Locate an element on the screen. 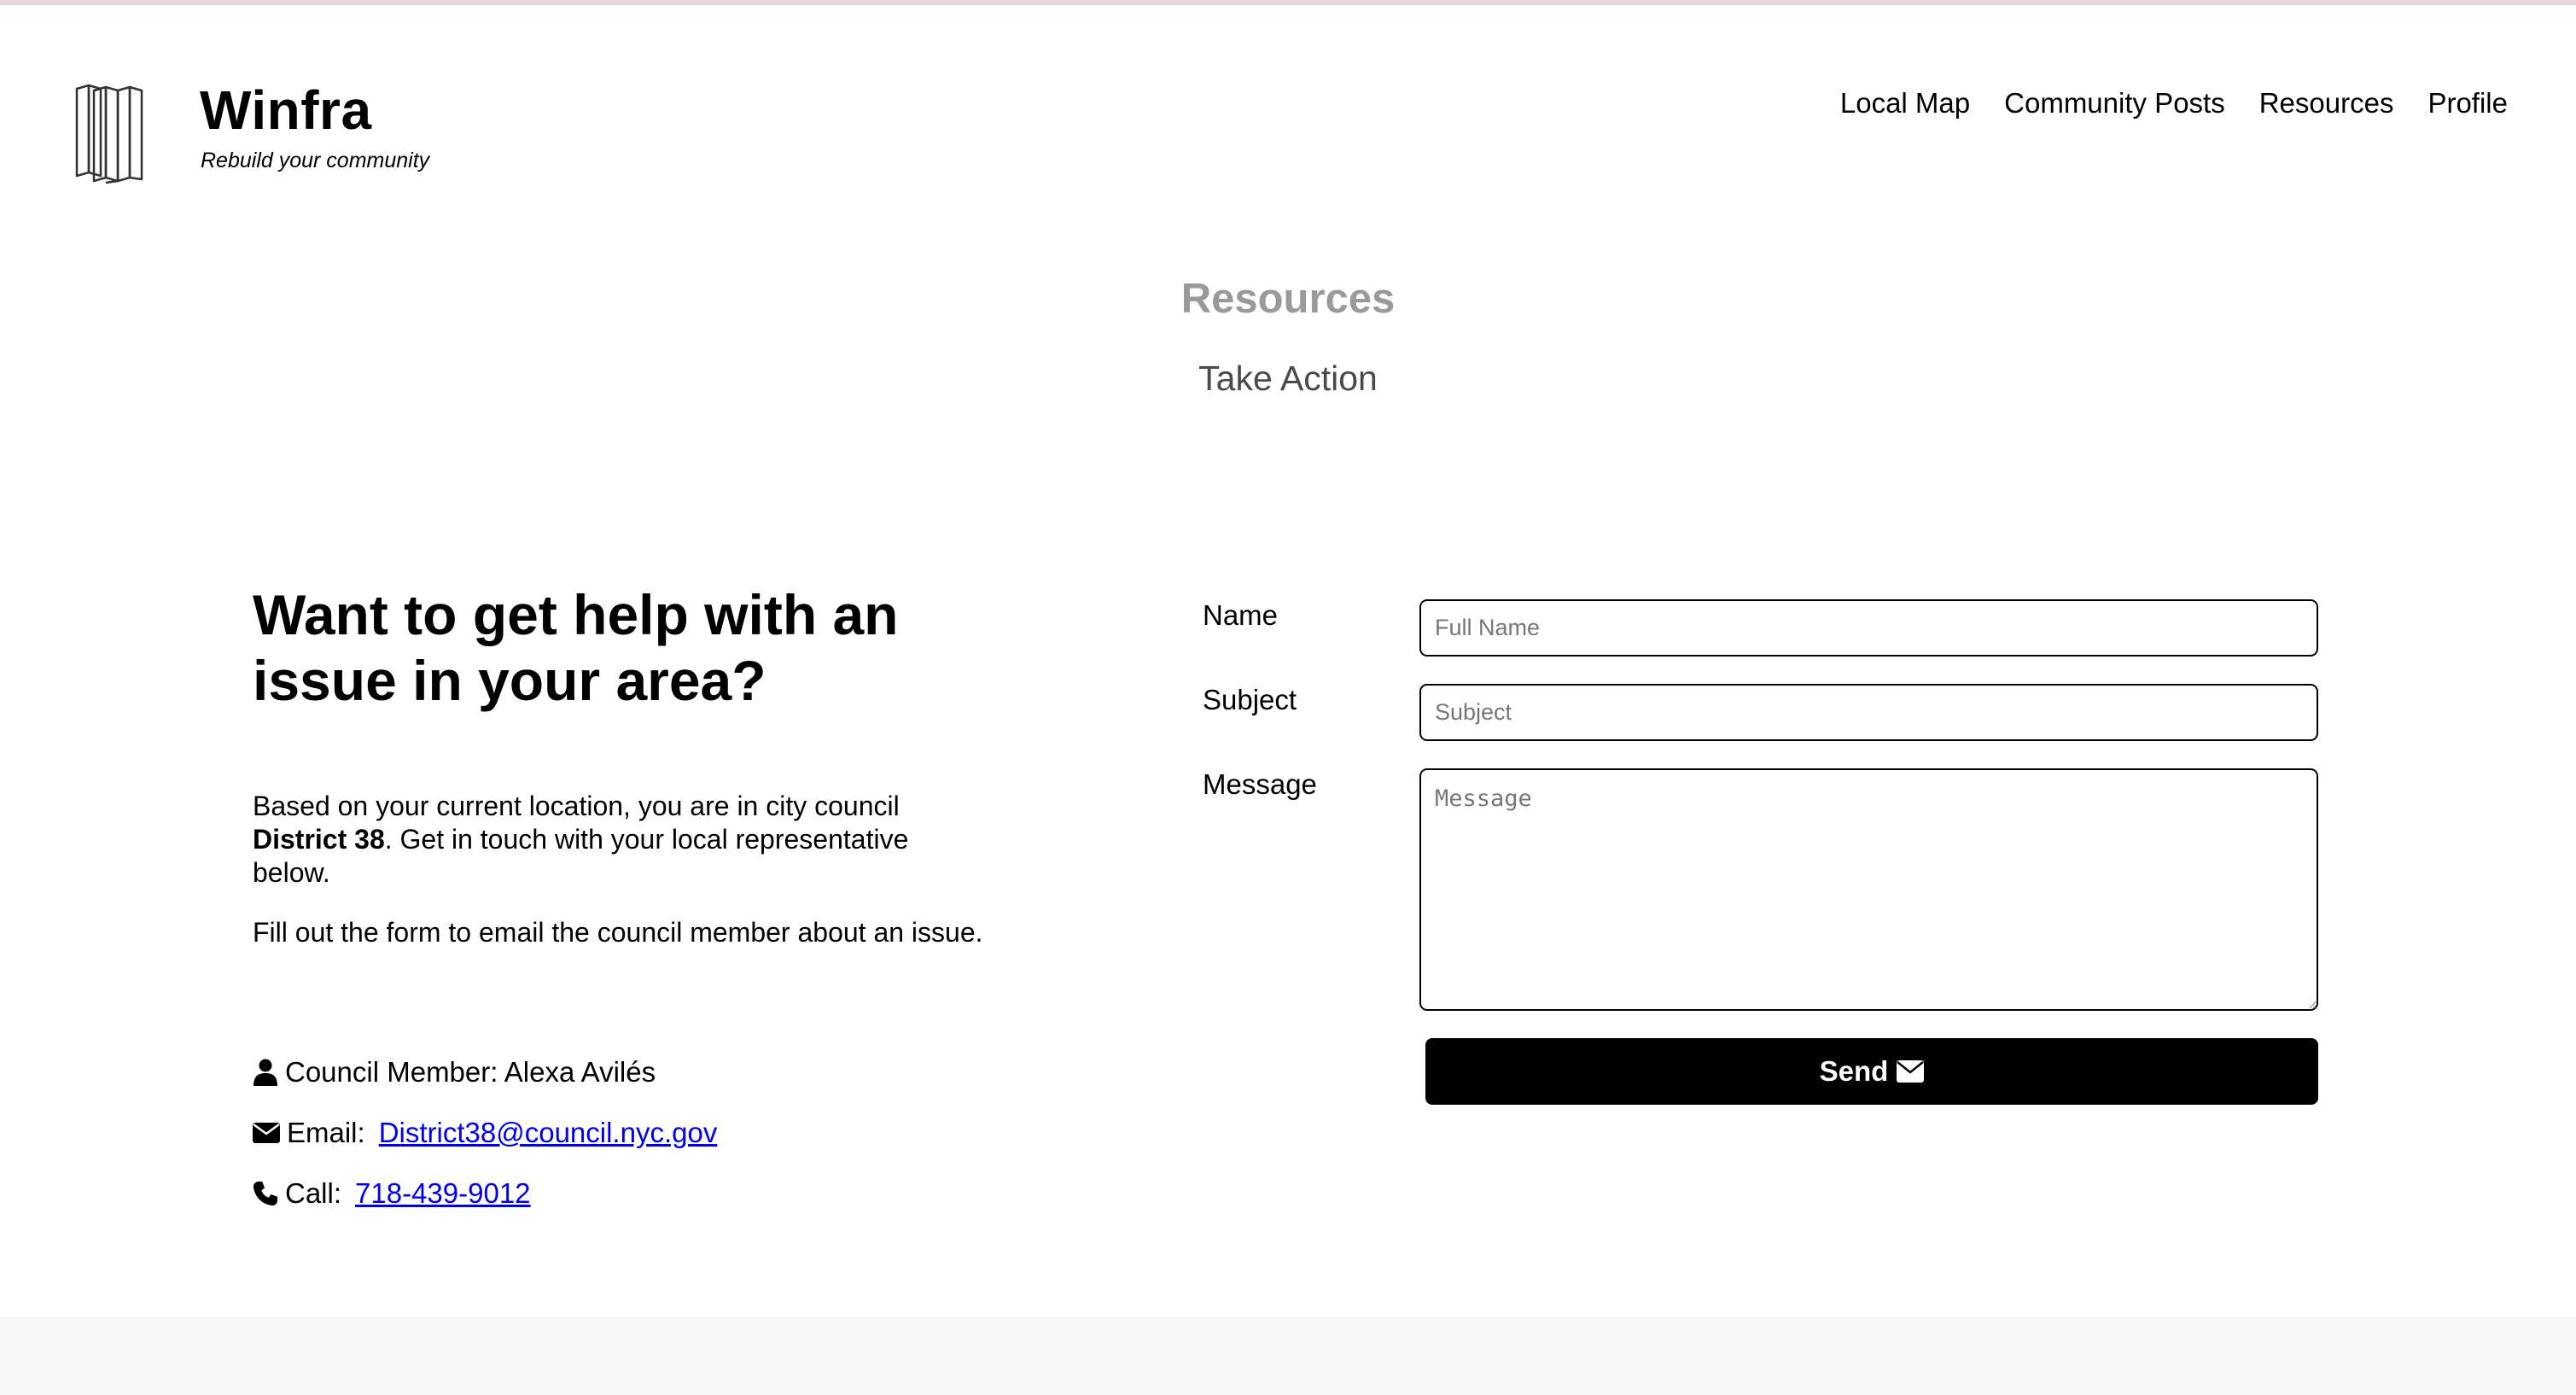  building-columns-icon is located at coordinates (109, 134).